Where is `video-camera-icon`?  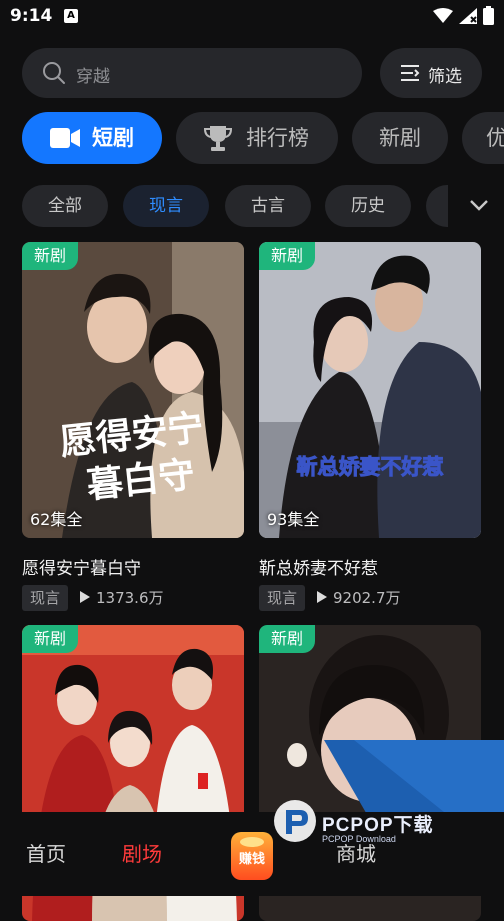 video-camera-icon is located at coordinates (65, 138).